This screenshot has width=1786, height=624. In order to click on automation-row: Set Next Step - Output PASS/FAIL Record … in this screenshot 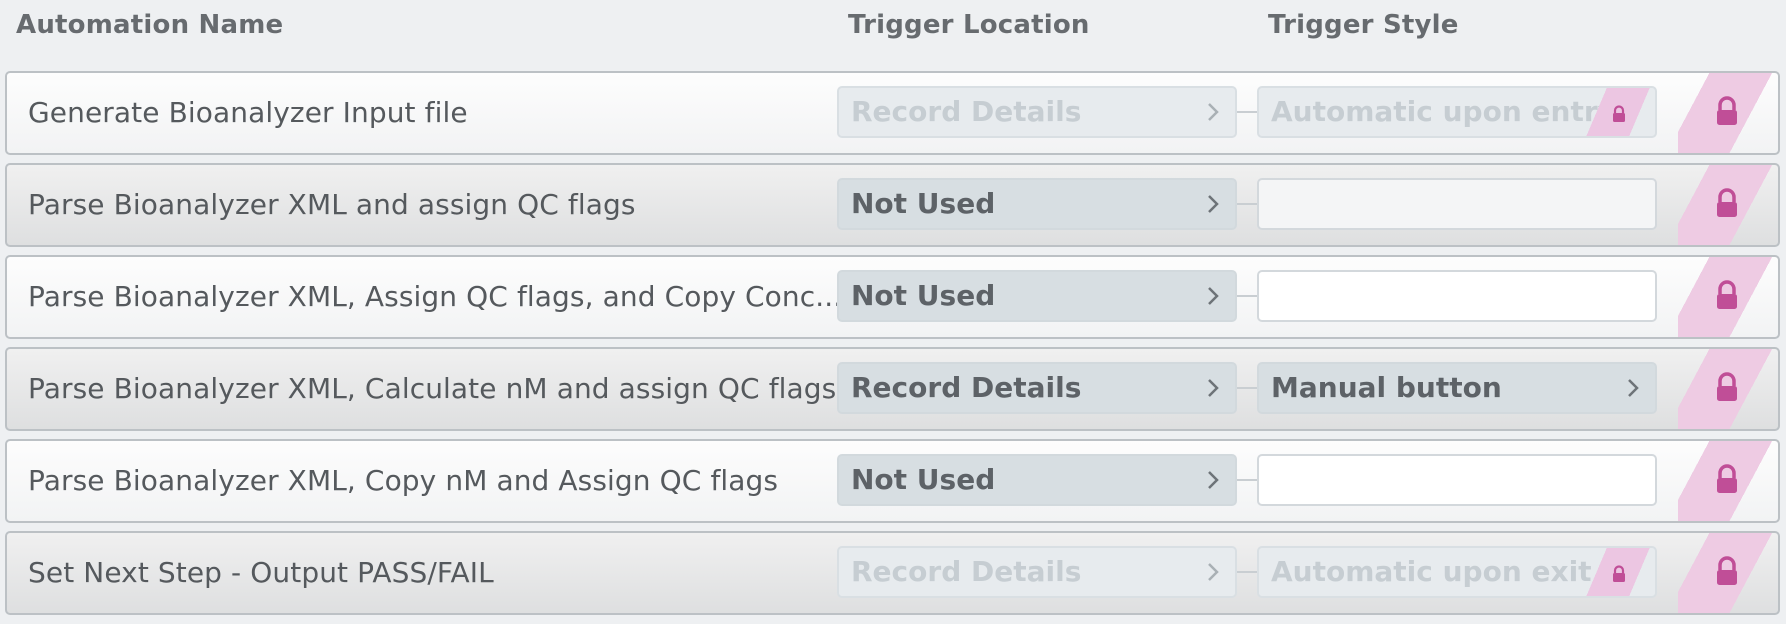, I will do `click(892, 573)`.